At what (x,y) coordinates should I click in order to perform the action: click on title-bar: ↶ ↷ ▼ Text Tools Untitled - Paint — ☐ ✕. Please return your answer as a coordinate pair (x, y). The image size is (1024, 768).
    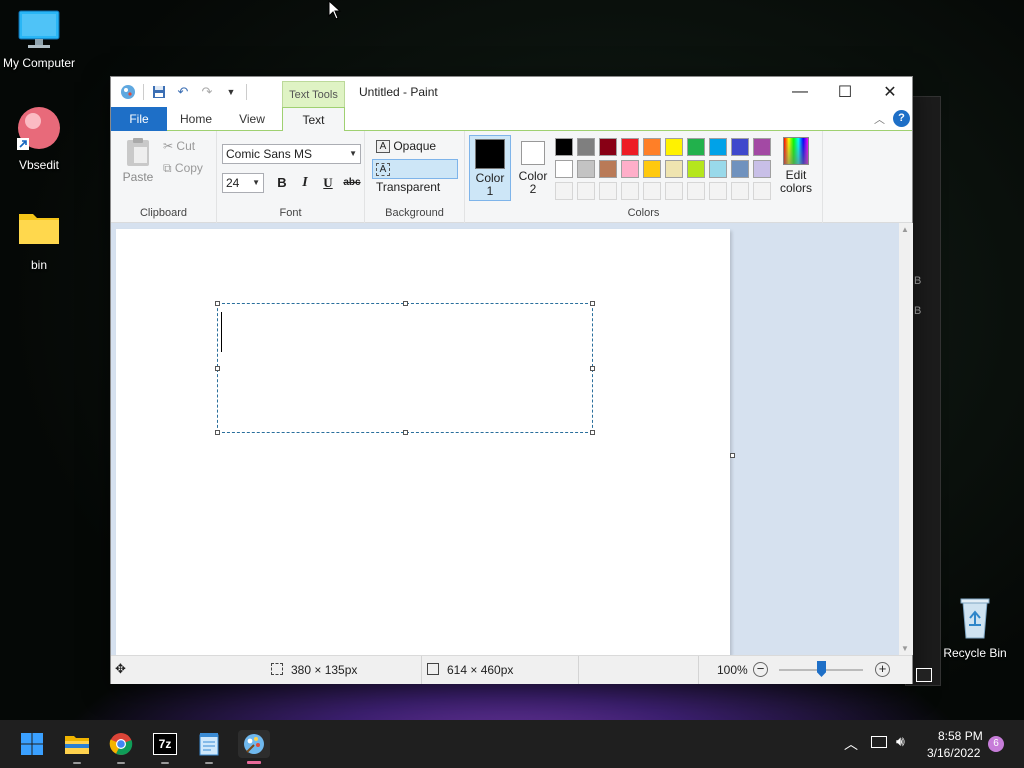
    Looking at the image, I should click on (511, 92).